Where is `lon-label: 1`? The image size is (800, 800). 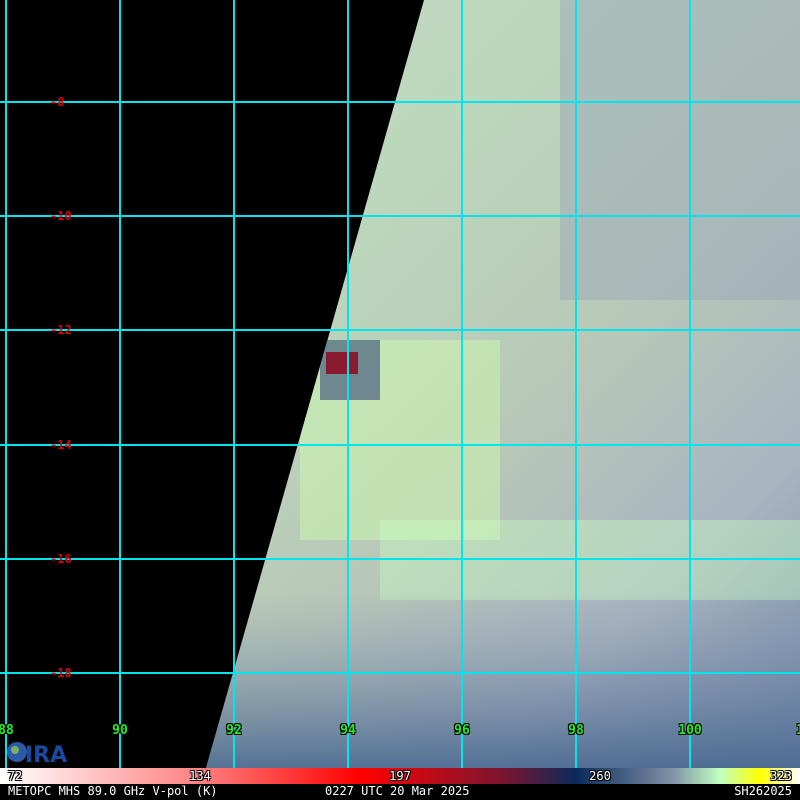 lon-label: 1 is located at coordinates (798, 730).